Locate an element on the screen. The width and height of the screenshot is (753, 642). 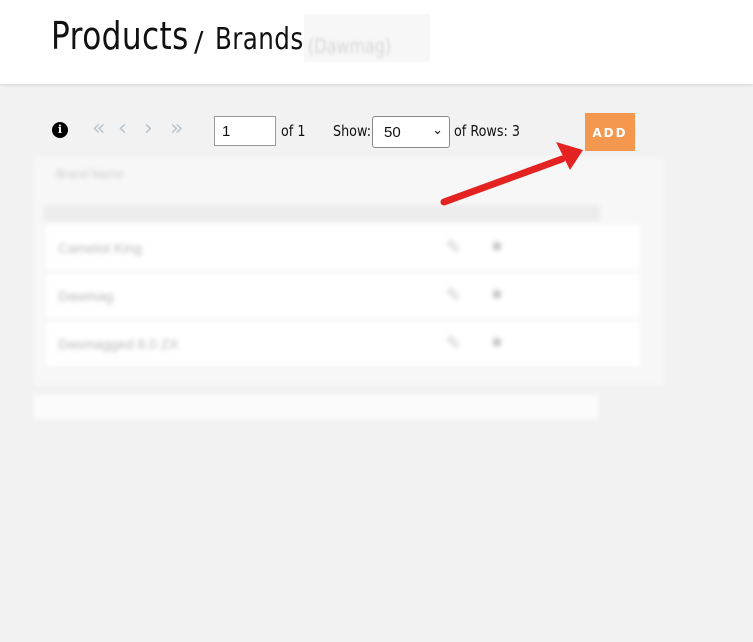
table-toolbar: i « ‹ › » of 1 Show: 50 ⌄ of Rows: 3 ADD is located at coordinates (376, 132).